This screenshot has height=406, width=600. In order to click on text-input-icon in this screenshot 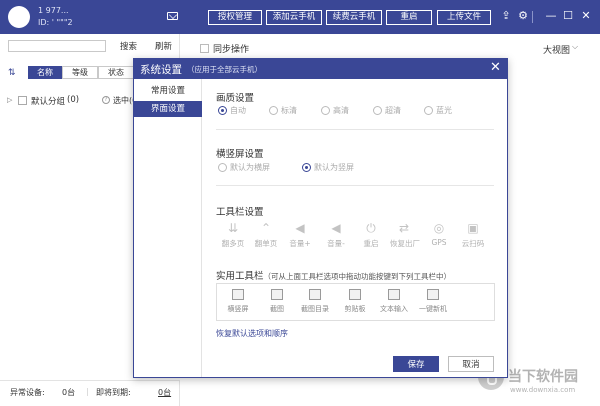, I will do `click(394, 294)`.